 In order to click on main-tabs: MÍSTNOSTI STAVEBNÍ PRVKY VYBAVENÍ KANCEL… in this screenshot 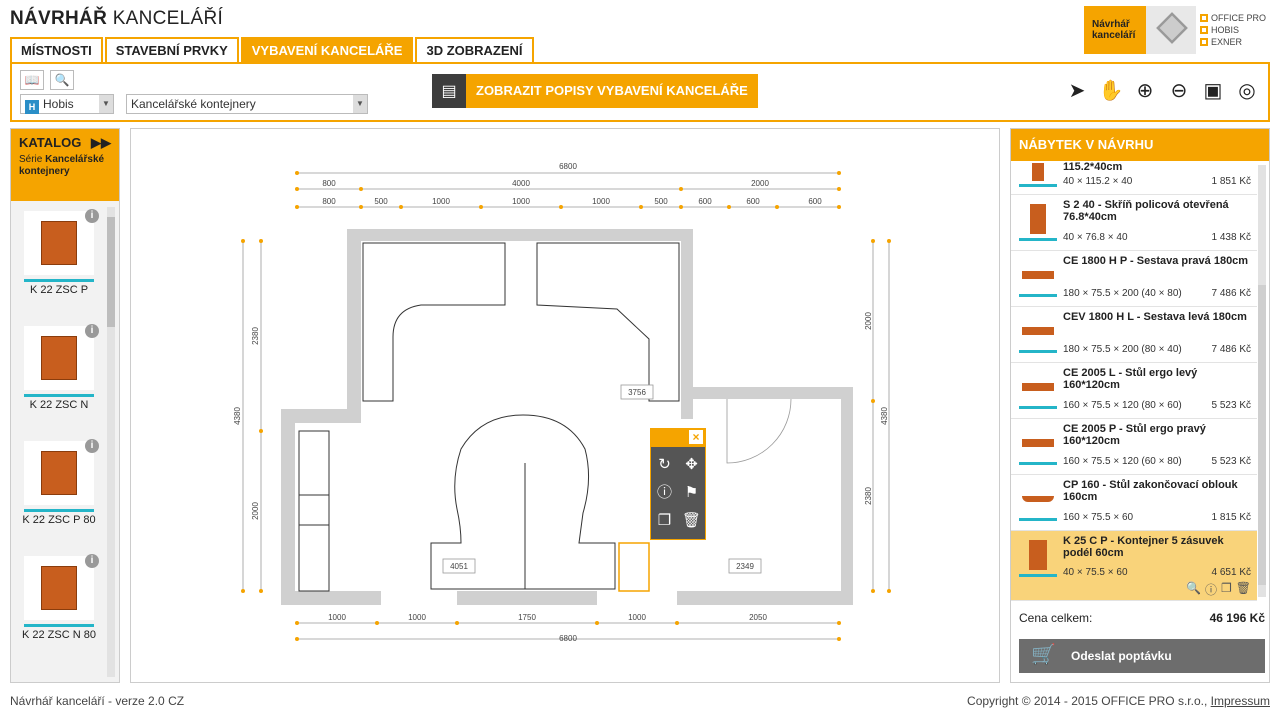, I will do `click(273, 54)`.